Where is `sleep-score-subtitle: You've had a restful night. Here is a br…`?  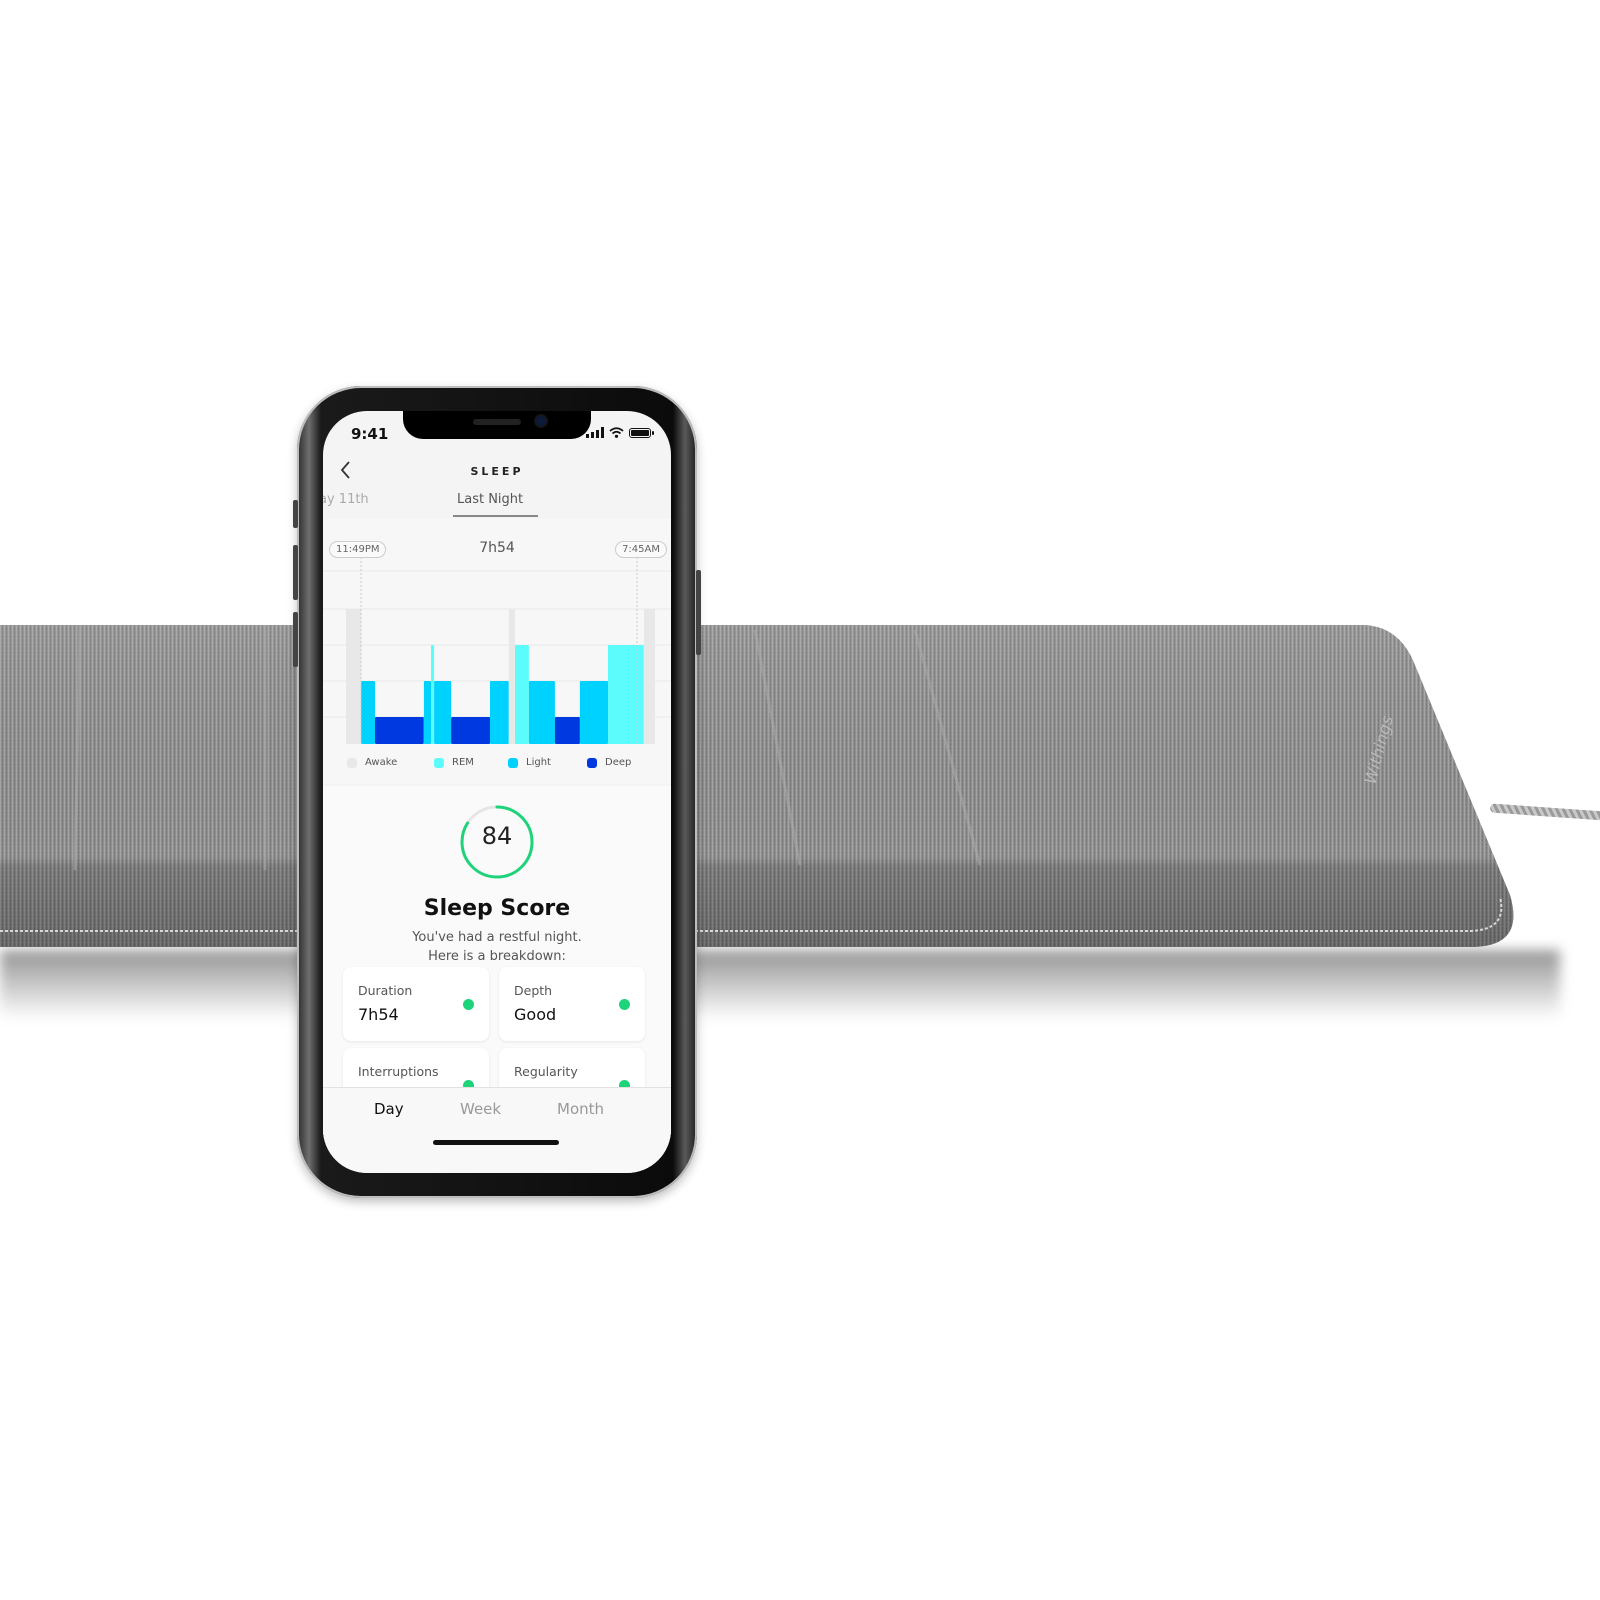 sleep-score-subtitle: You've had a restful night. Here is a br… is located at coordinates (497, 947).